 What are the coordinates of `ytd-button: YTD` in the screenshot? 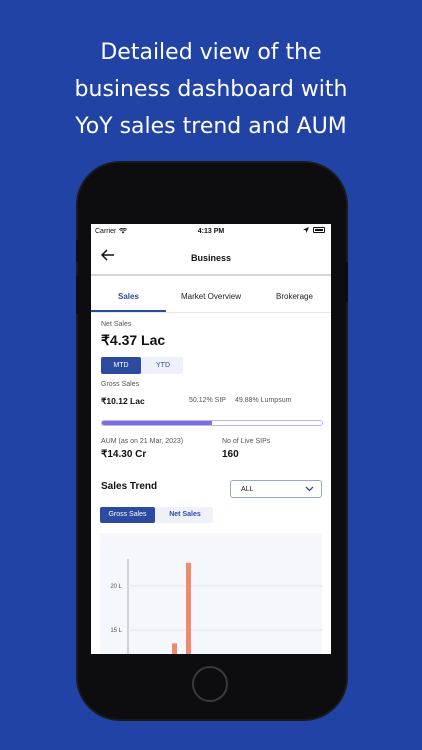 It's located at (163, 365).